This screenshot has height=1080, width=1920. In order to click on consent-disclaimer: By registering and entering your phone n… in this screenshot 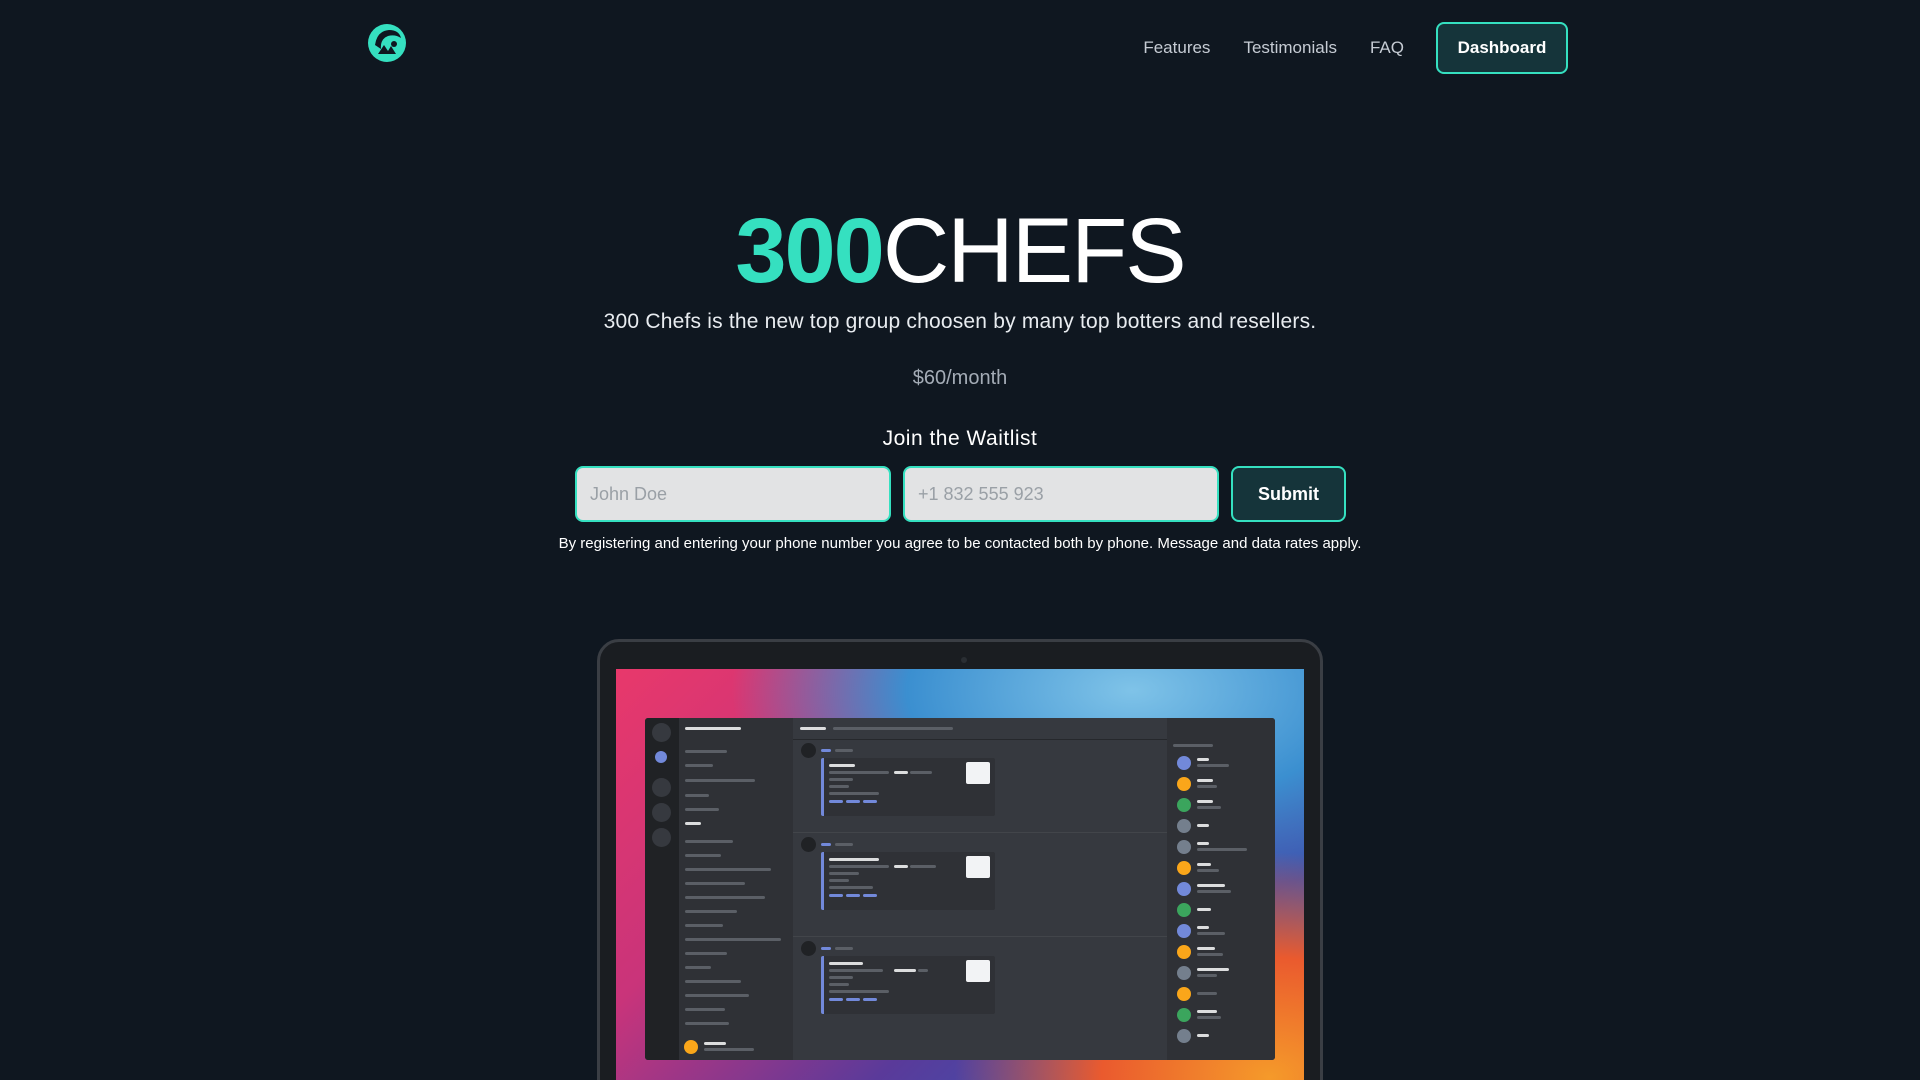, I will do `click(960, 543)`.